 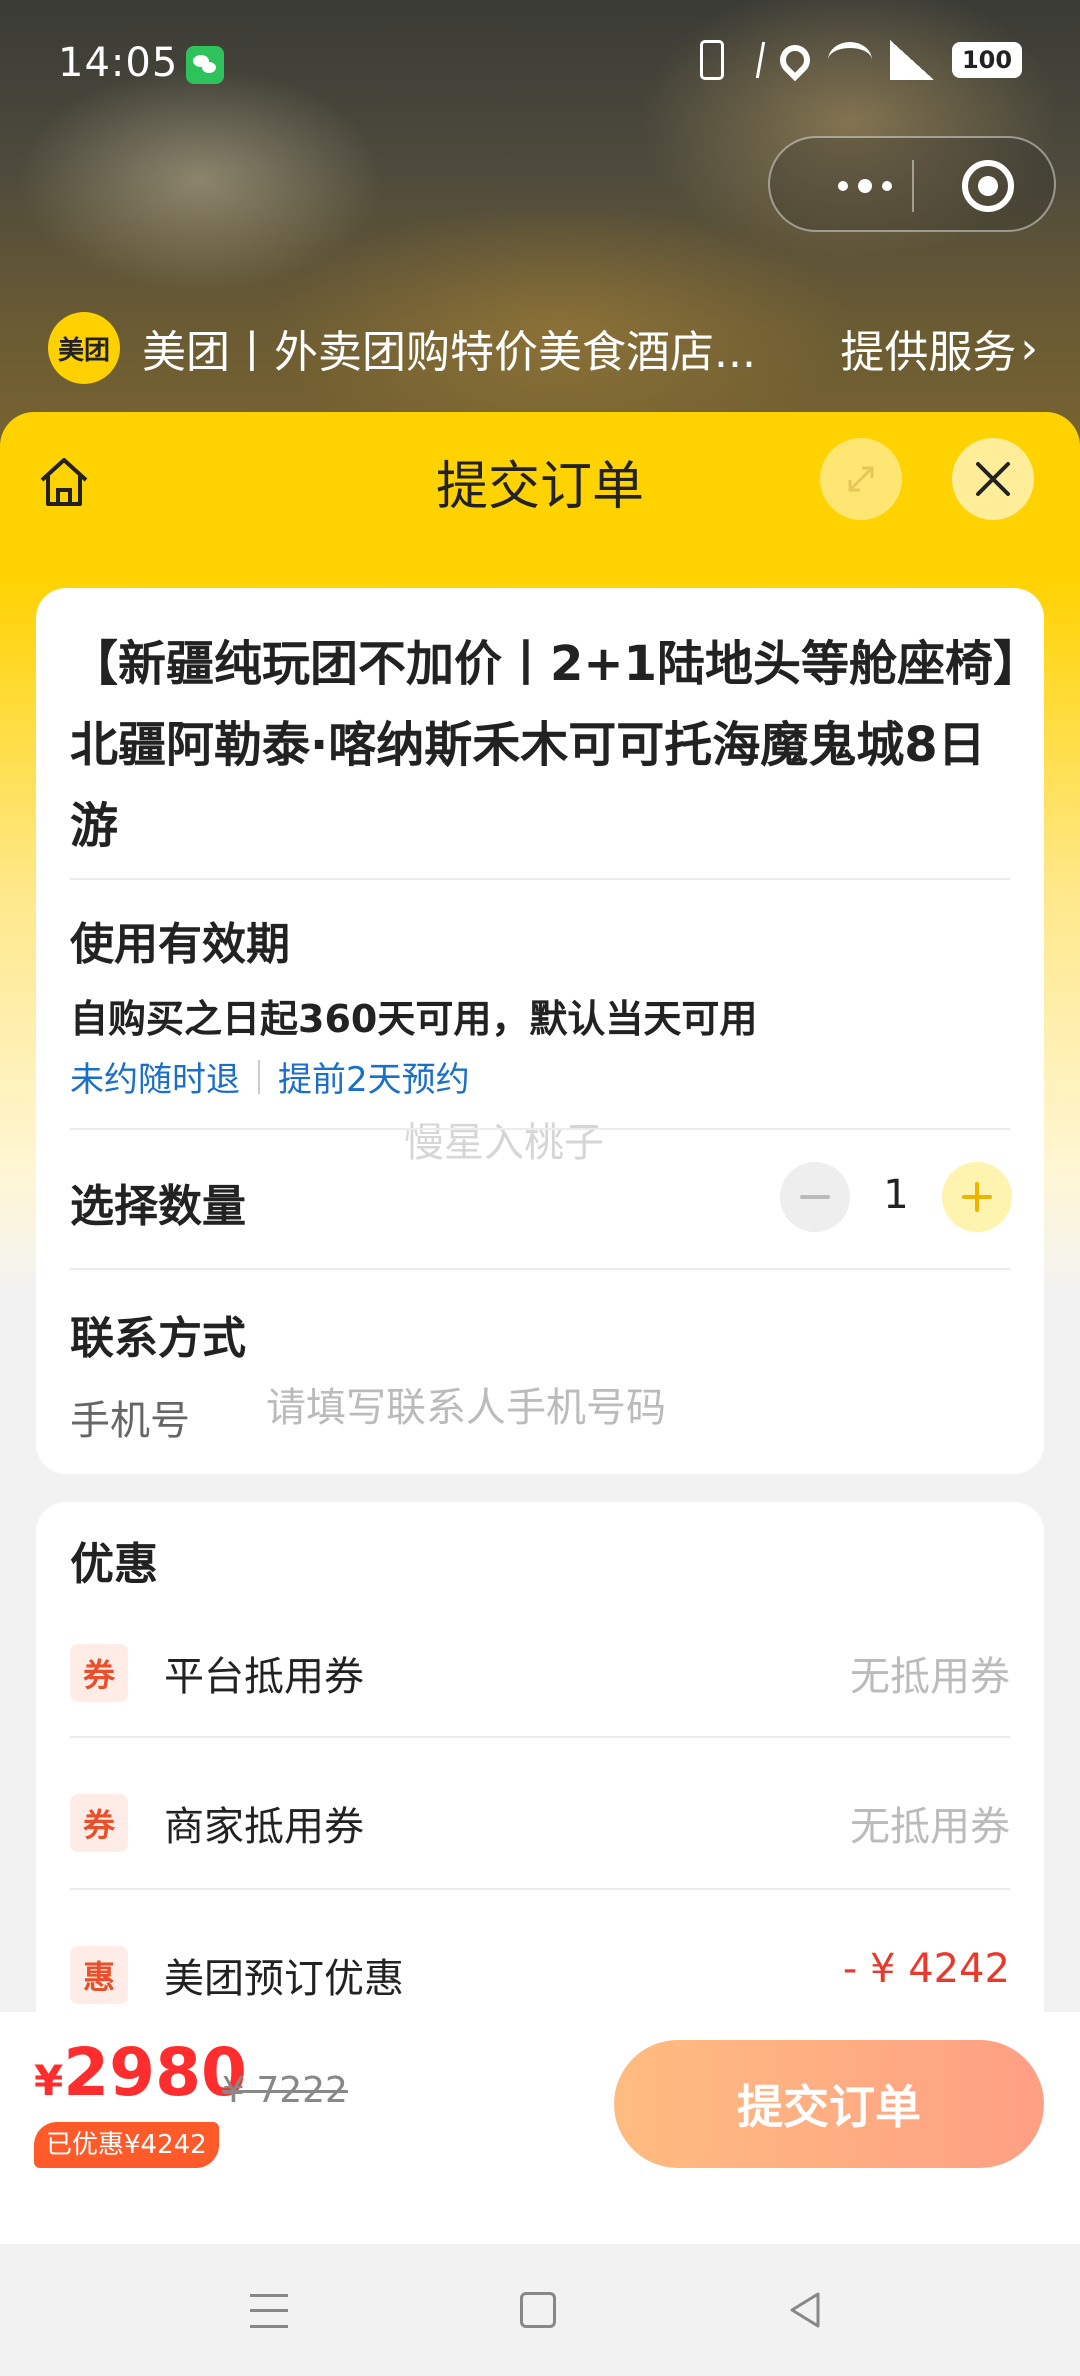 I want to click on expand-button, so click(x=861, y=479).